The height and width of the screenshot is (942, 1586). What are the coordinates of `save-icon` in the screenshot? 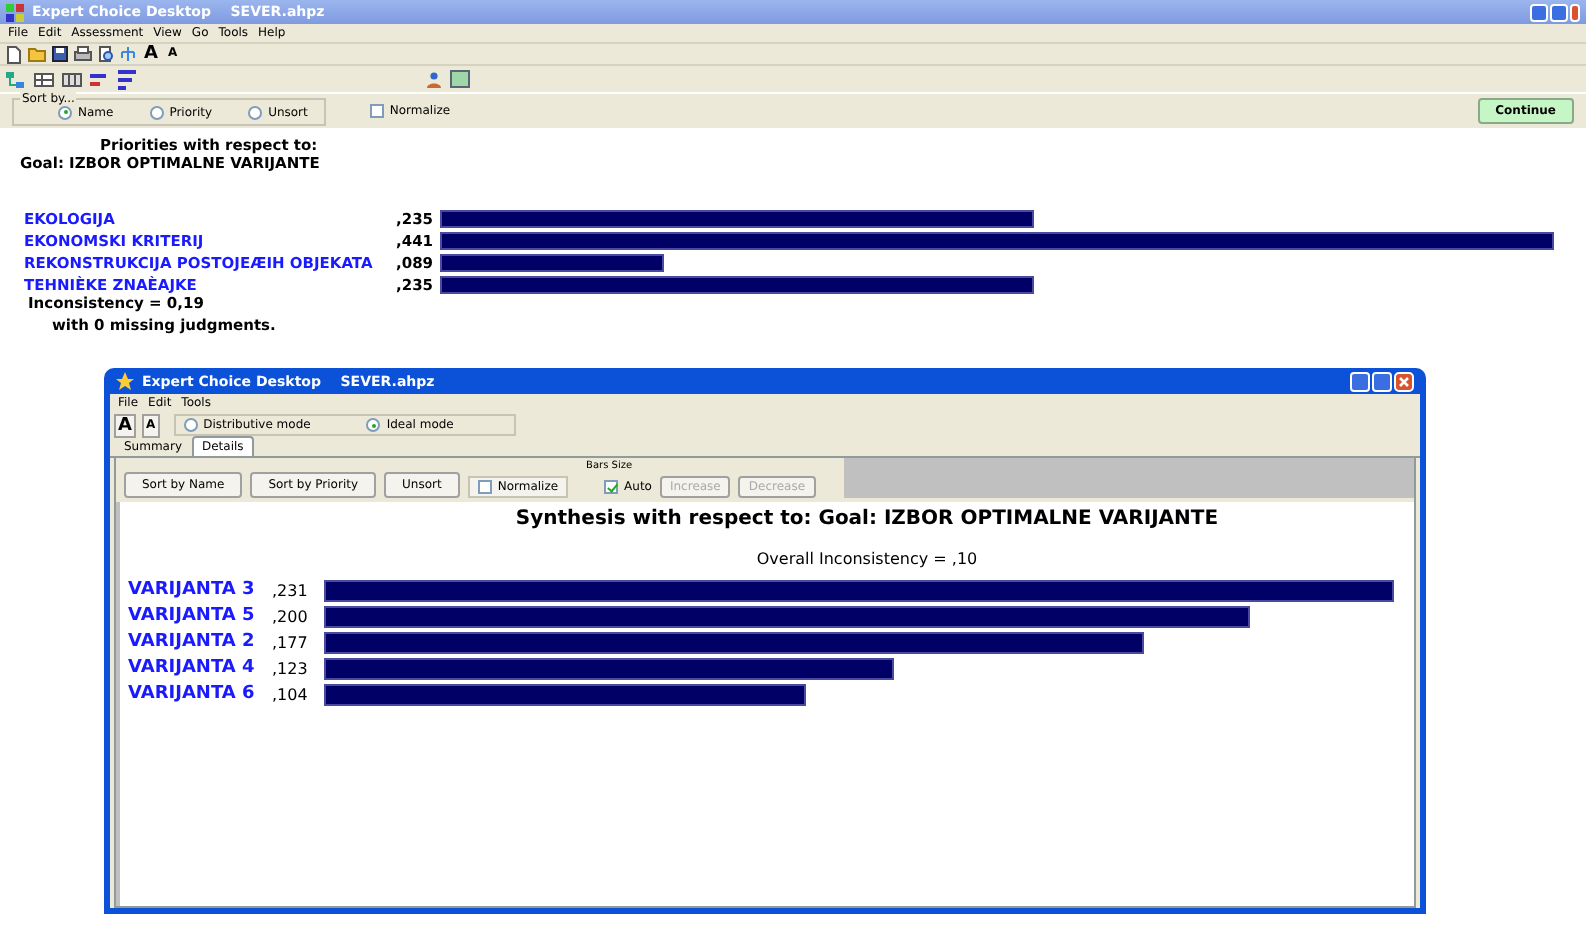 It's located at (60, 54).